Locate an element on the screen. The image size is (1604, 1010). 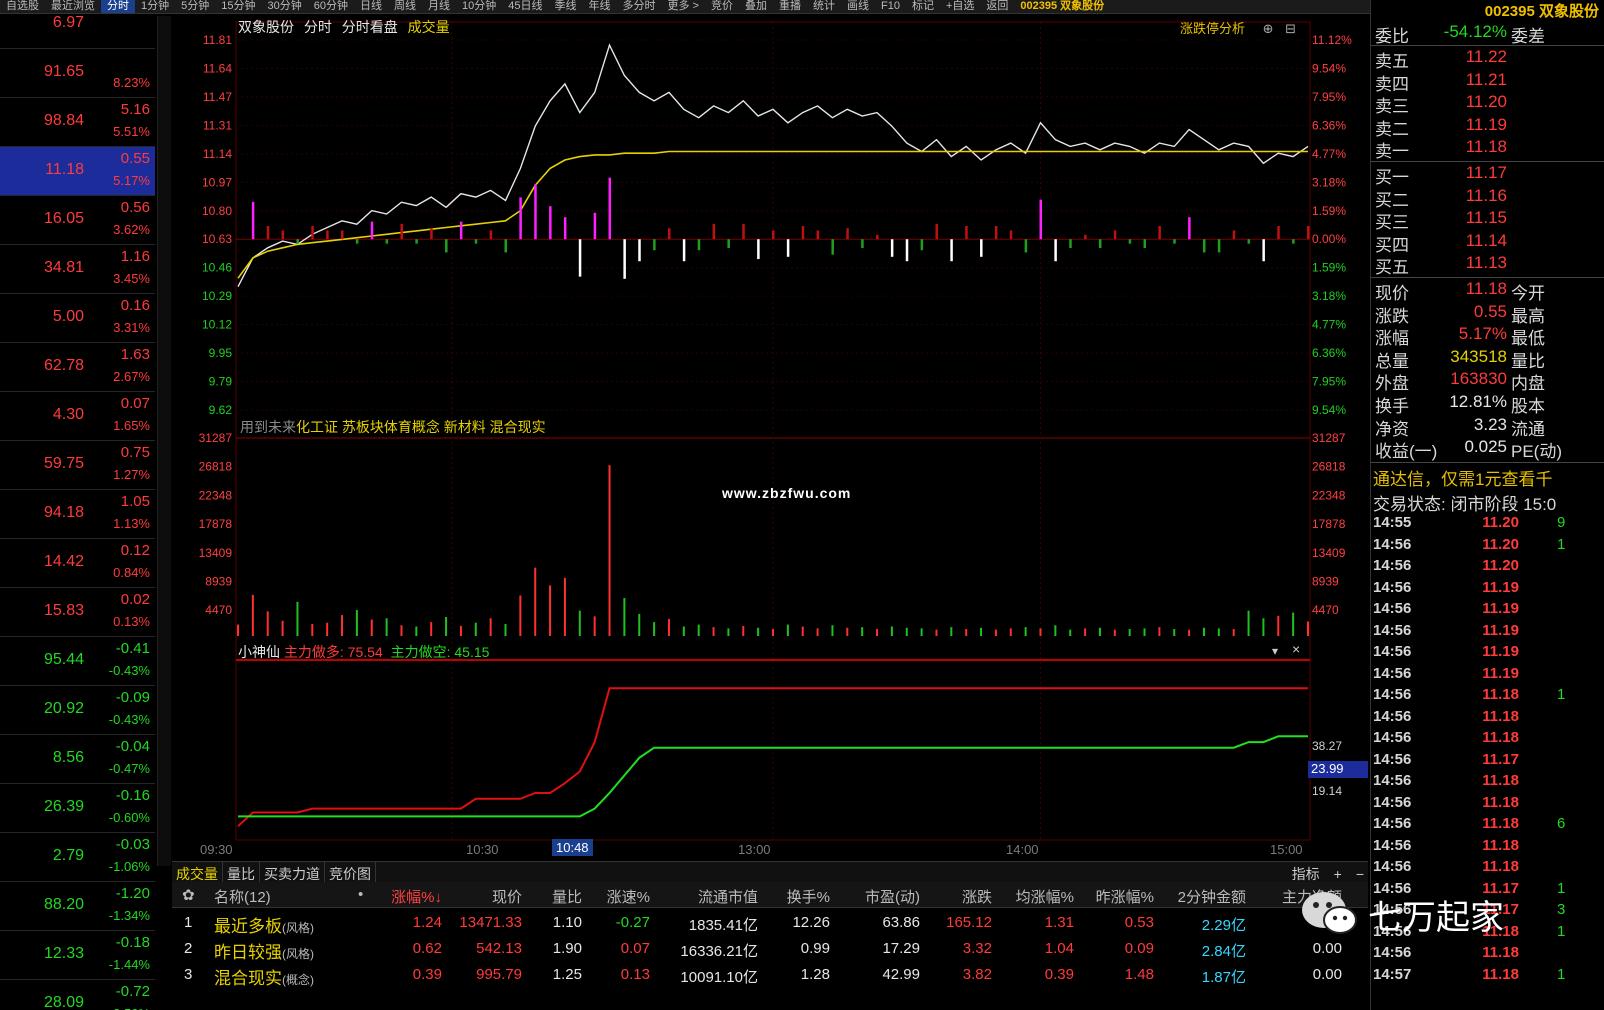
column-header: 2分钟金额 is located at coordinates (1212, 896).